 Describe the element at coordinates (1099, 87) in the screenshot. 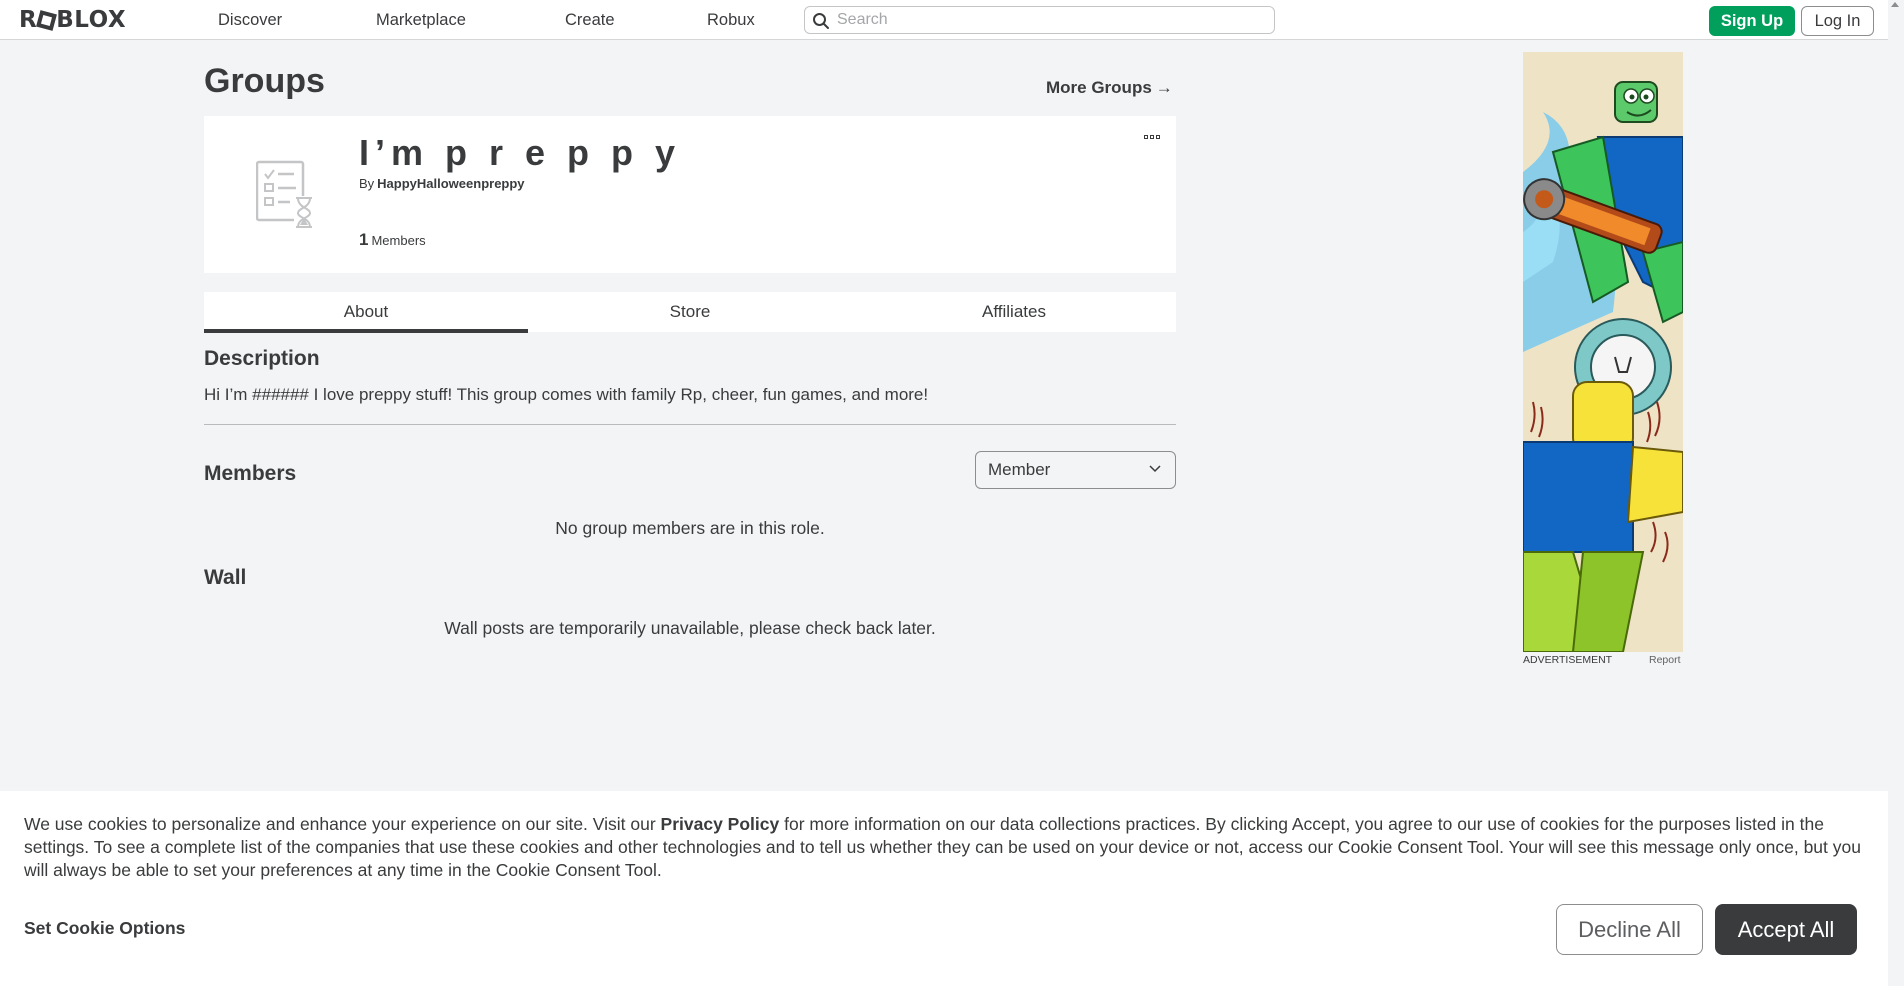

I see `more-groups-label: More Groups` at that location.